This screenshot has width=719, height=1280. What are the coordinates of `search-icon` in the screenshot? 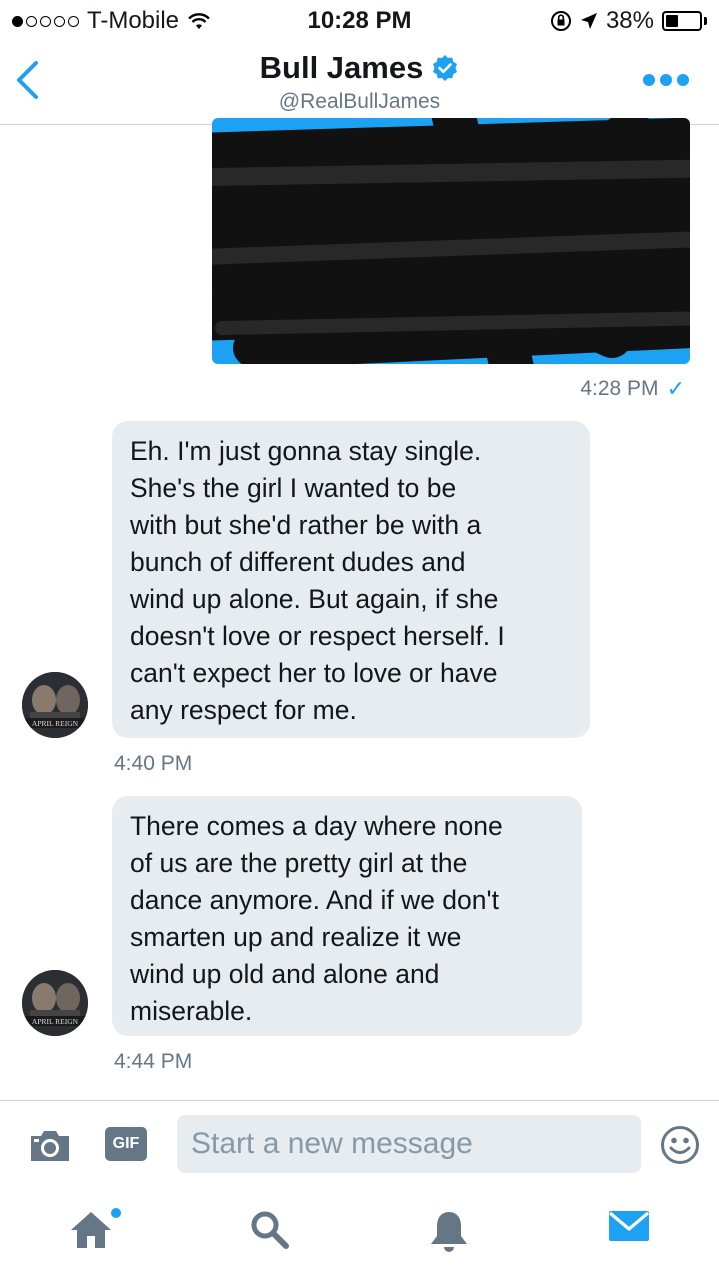 It's located at (270, 1230).